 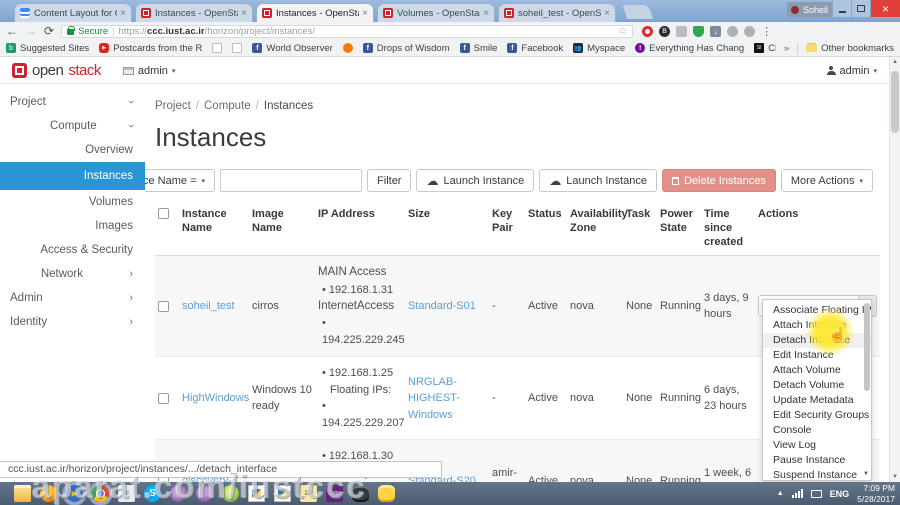 I want to click on network-signal-icon, so click(x=797, y=493).